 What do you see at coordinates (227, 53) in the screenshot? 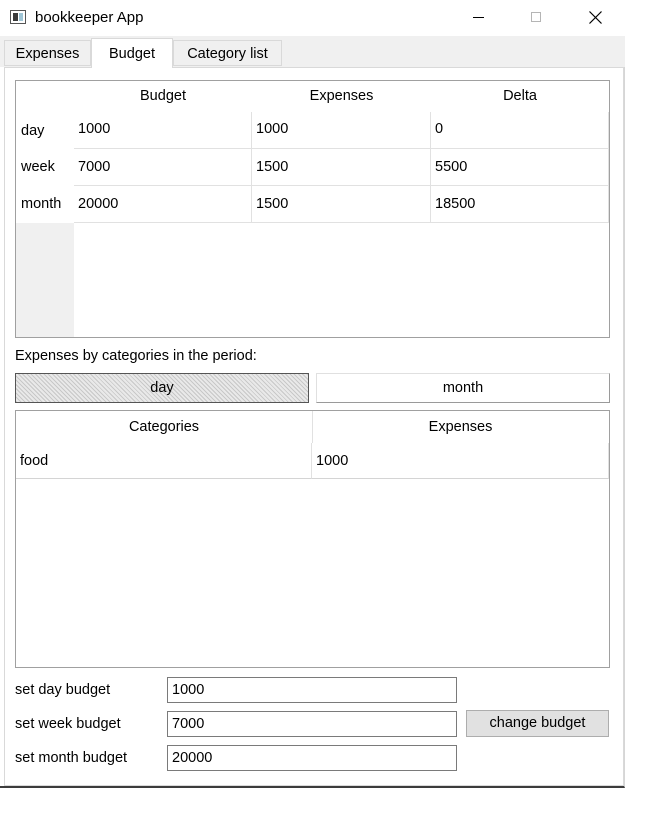
I see `tab-category-list: Category list` at bounding box center [227, 53].